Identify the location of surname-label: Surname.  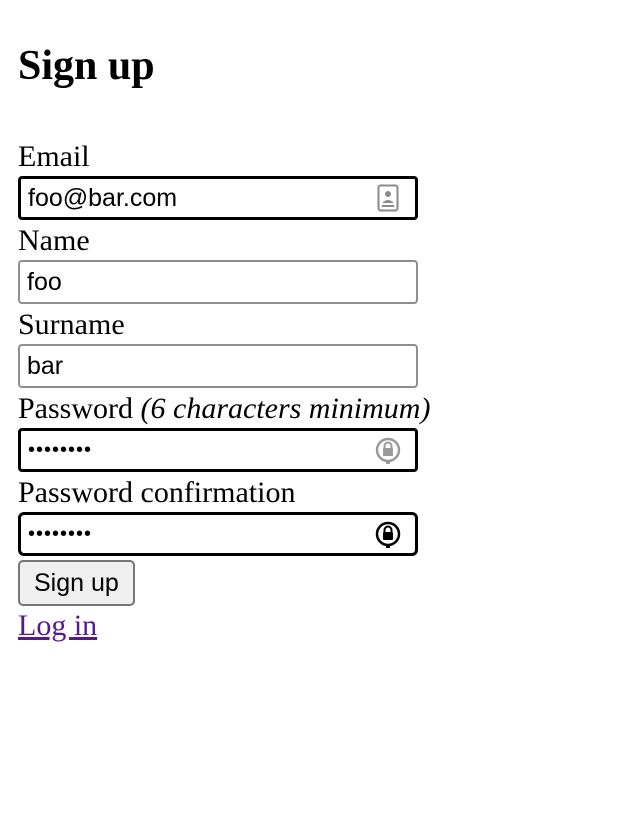
(71, 324).